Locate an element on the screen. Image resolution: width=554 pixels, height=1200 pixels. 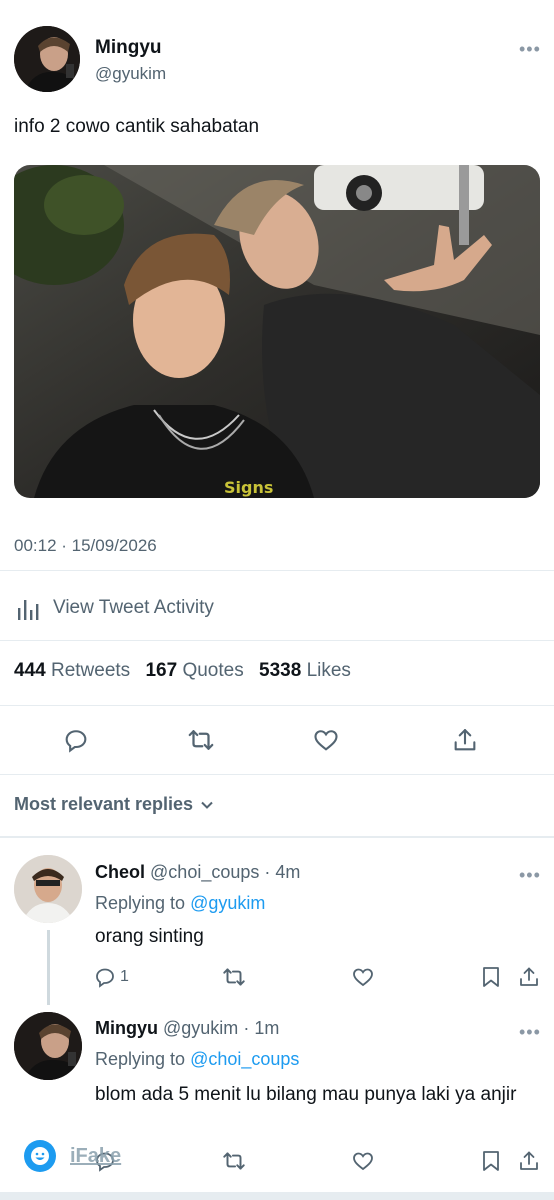
likes-stat: 5338 Likes is located at coordinates (305, 670).